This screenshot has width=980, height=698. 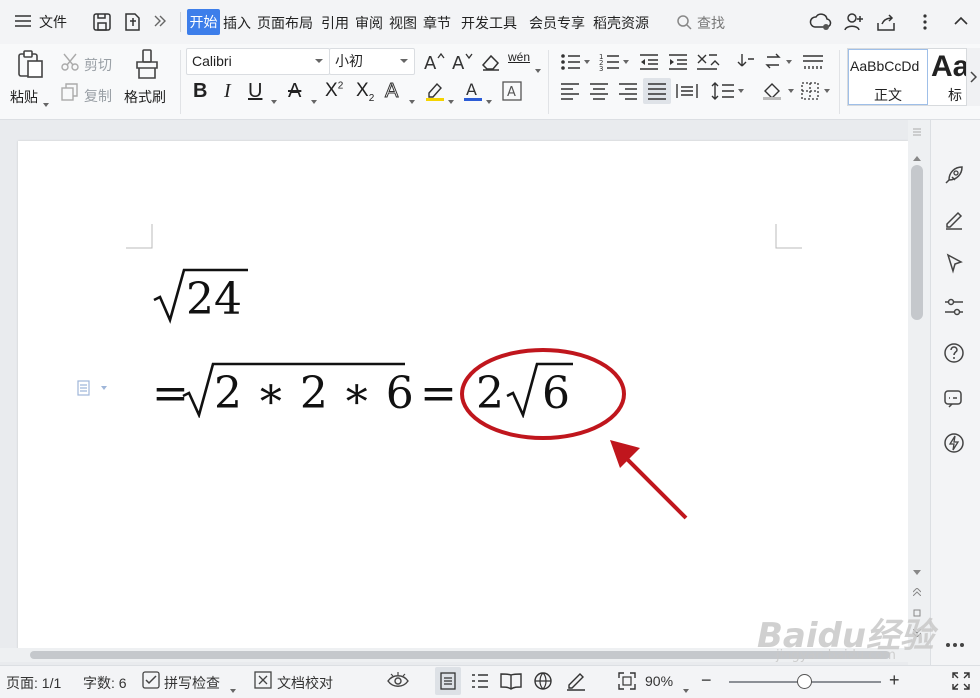 I want to click on bold-button: B, so click(x=200, y=91).